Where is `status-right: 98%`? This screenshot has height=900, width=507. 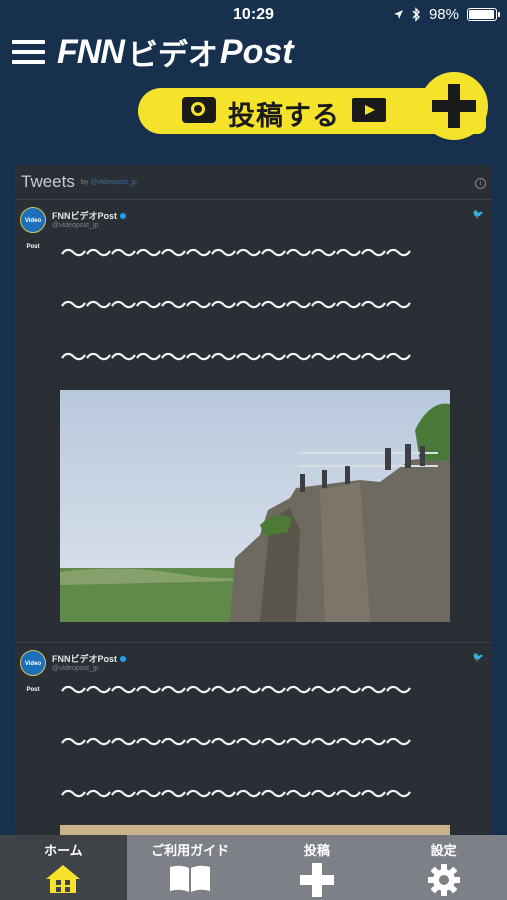 status-right: 98% is located at coordinates (446, 14).